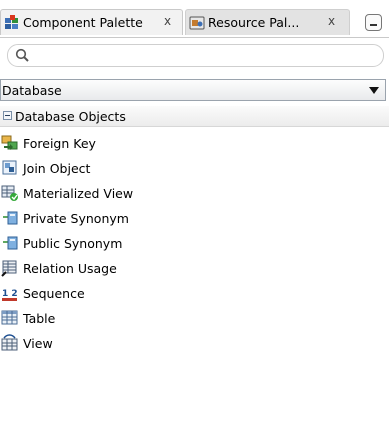 The height and width of the screenshot is (423, 389). Describe the element at coordinates (76, 218) in the screenshot. I see `item-label: Private Synonym` at that location.